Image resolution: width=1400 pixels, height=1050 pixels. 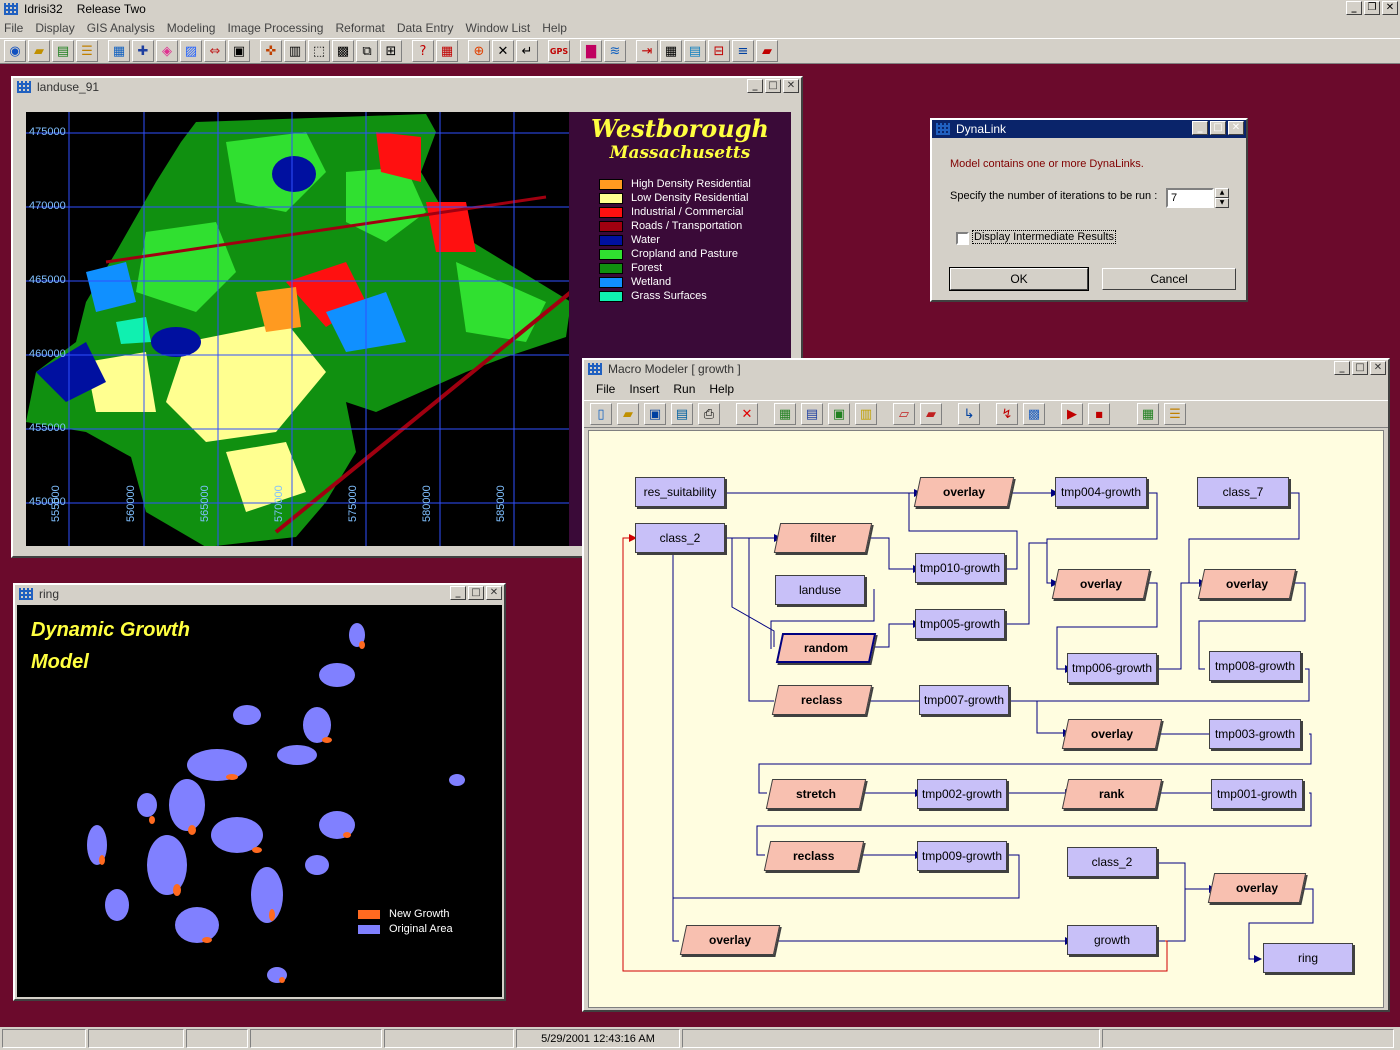 What do you see at coordinates (960, 568) in the screenshot?
I see `node-tmp010-growth: tmp010-growth` at bounding box center [960, 568].